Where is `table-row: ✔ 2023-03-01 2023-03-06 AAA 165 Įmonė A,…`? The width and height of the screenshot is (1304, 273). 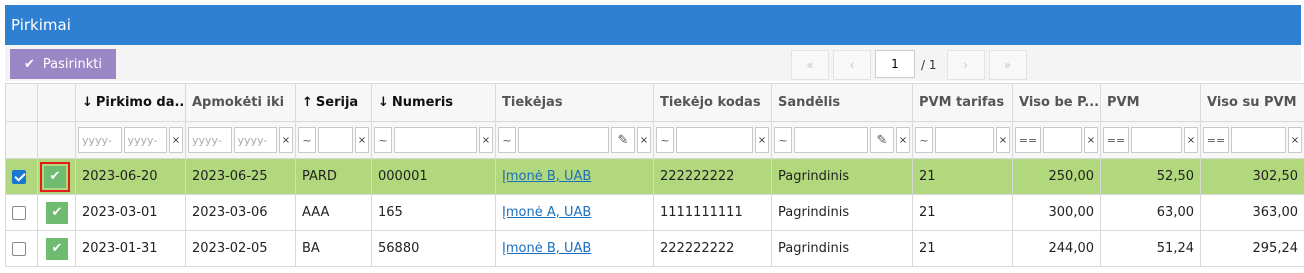
table-row: ✔ 2023-03-01 2023-03-06 AAA 165 Įmonė A,… is located at coordinates (654, 212).